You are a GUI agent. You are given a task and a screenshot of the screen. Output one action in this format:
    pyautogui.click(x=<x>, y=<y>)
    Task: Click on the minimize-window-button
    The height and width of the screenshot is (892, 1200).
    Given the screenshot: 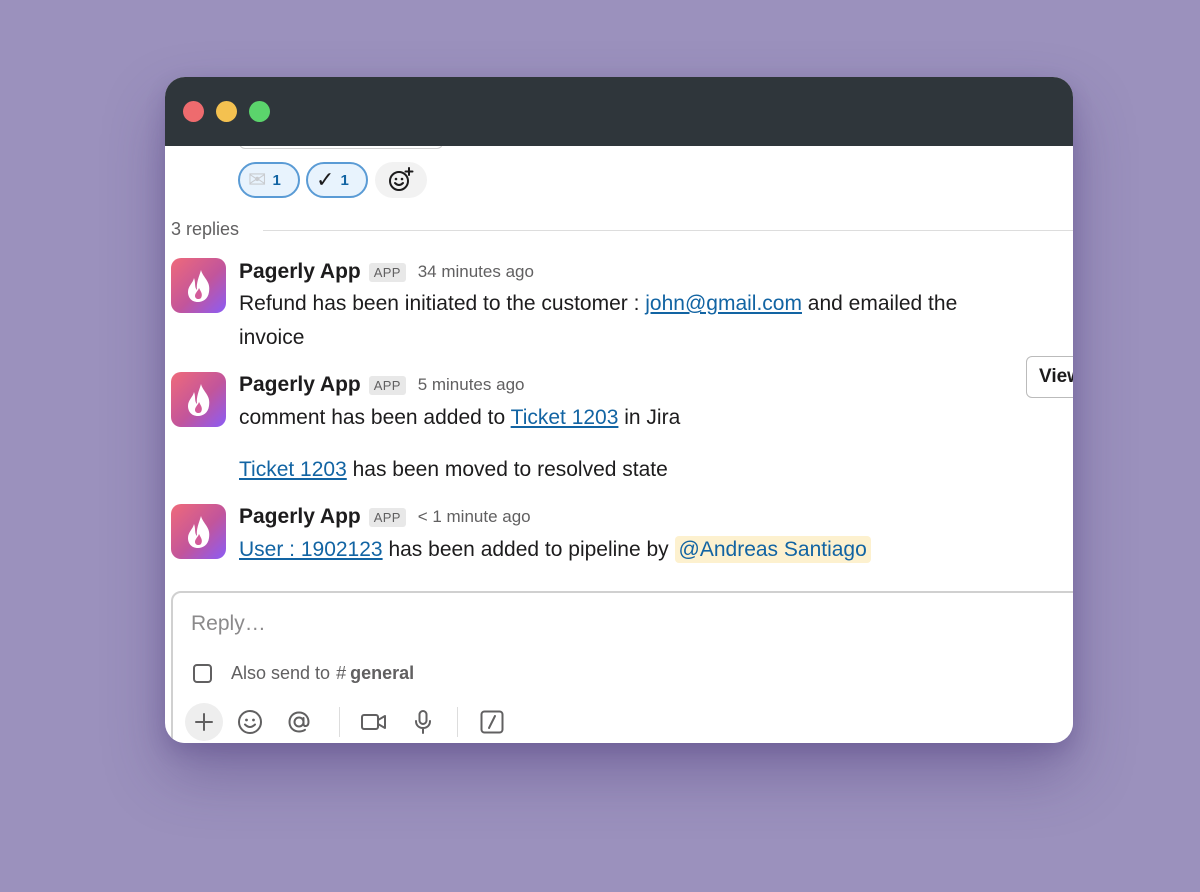 What is the action you would take?
    pyautogui.click(x=226, y=111)
    